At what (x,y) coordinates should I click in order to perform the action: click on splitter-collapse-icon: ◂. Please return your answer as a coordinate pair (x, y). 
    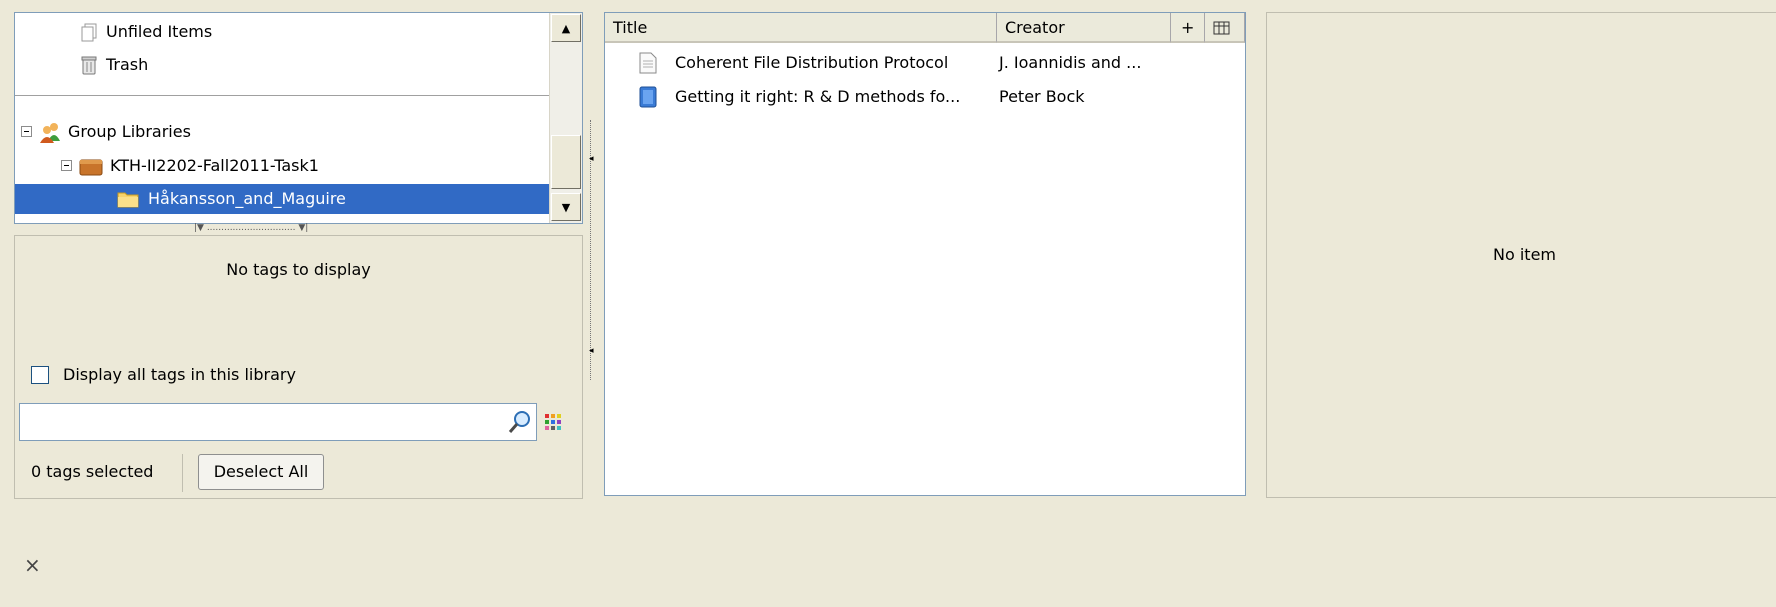
    Looking at the image, I should click on (591, 159).